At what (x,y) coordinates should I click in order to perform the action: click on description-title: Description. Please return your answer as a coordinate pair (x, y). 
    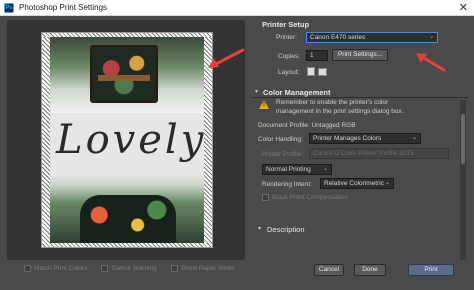
    Looking at the image, I should click on (286, 229).